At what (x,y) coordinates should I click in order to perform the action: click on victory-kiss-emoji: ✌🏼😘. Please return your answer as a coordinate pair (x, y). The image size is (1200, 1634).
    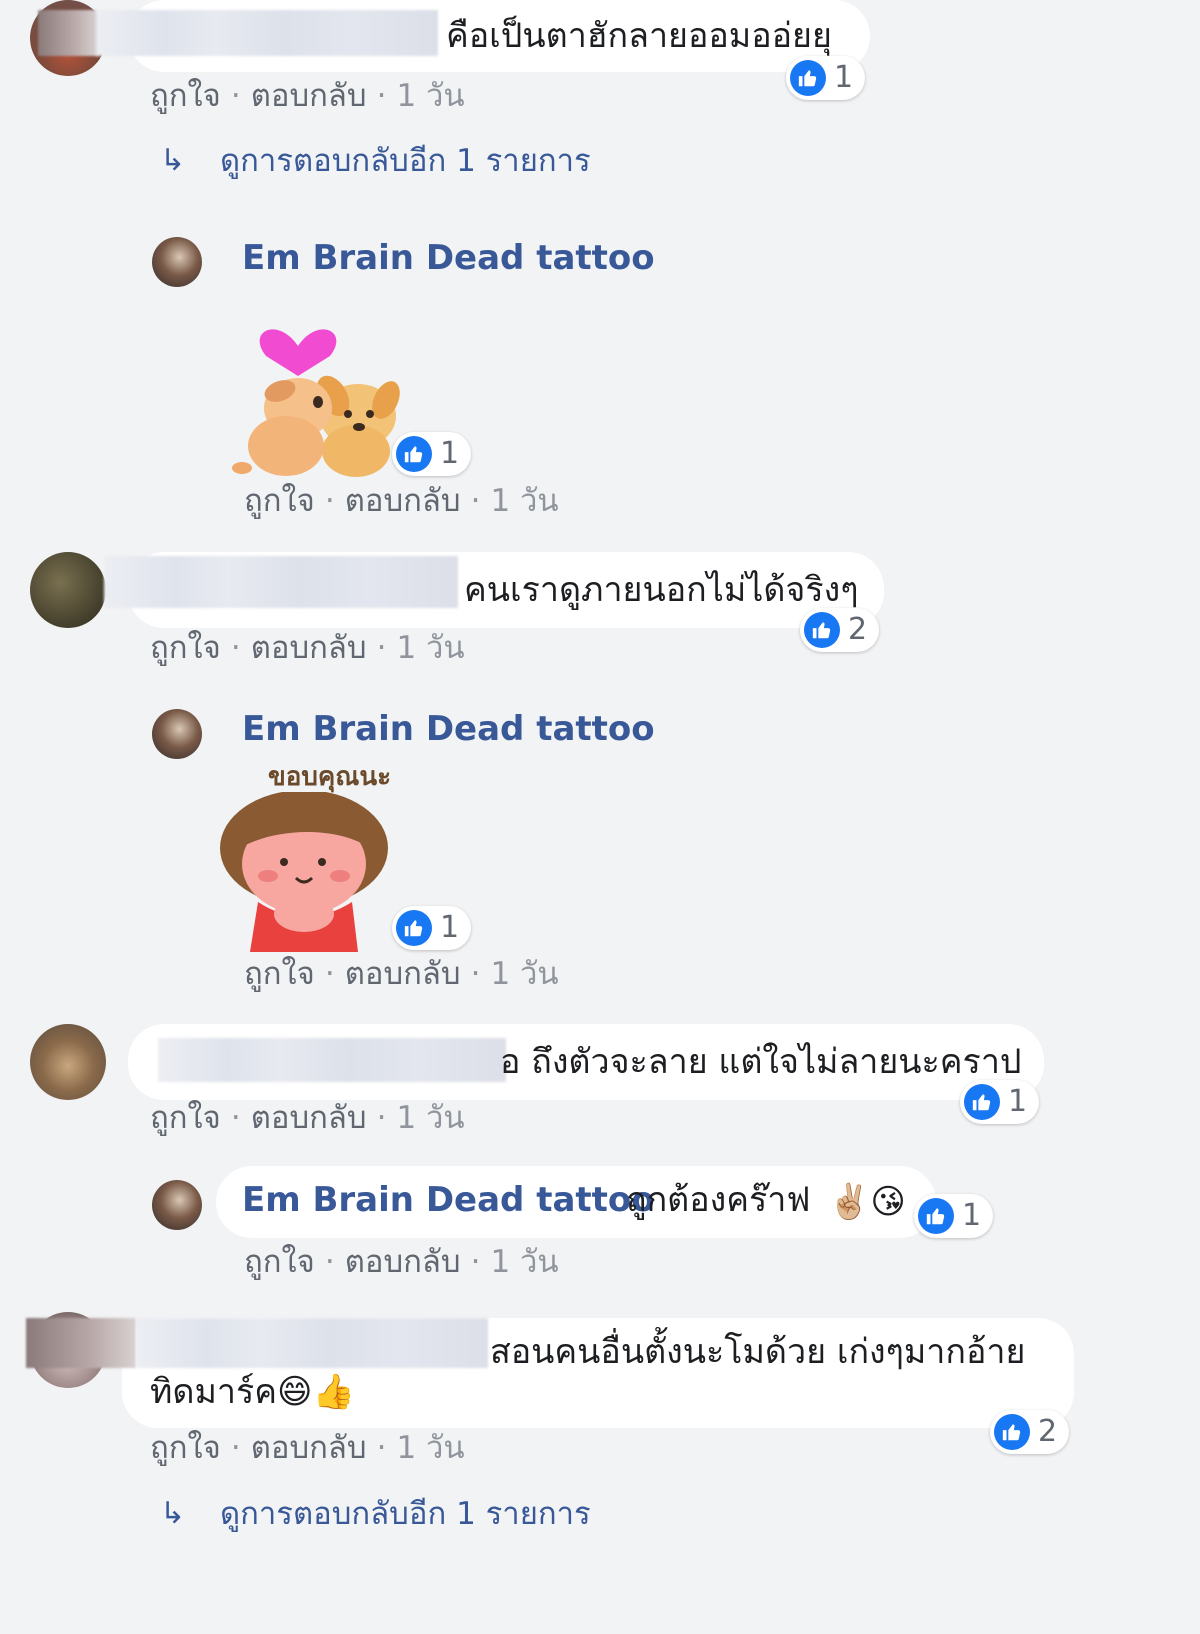
    Looking at the image, I should click on (867, 1202).